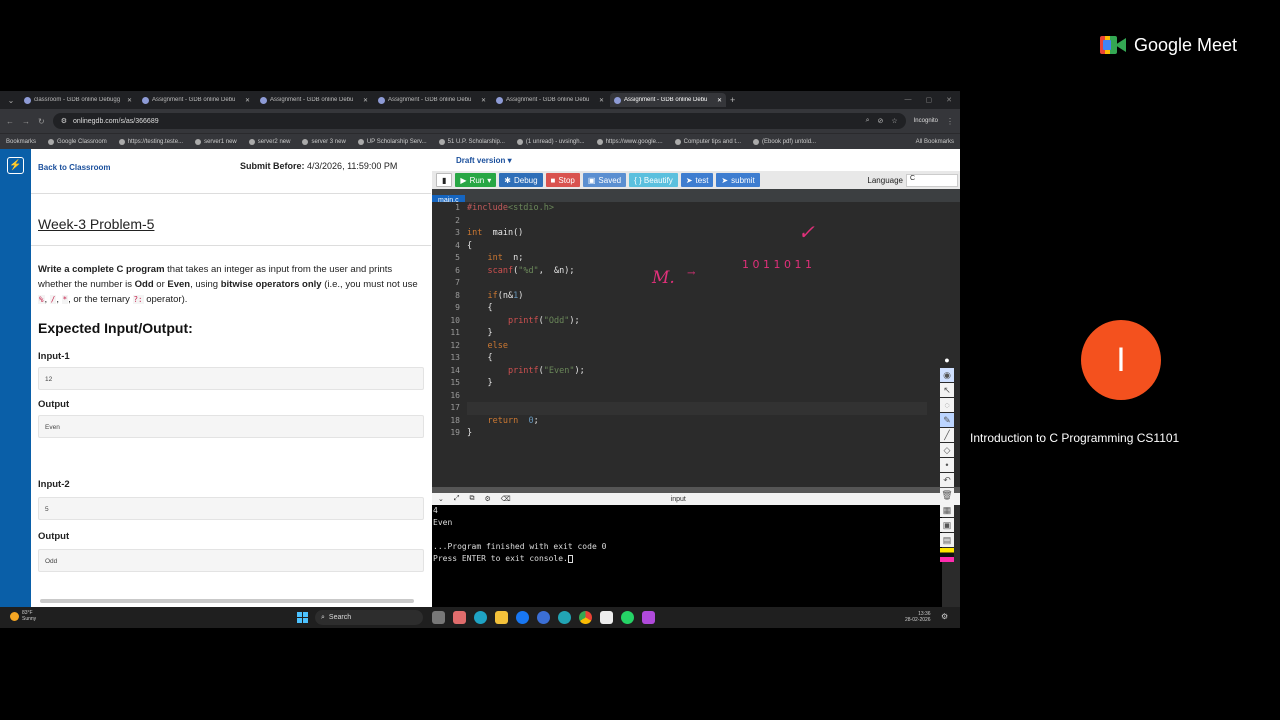  I want to click on trash-icon: 🗑, so click(947, 495).